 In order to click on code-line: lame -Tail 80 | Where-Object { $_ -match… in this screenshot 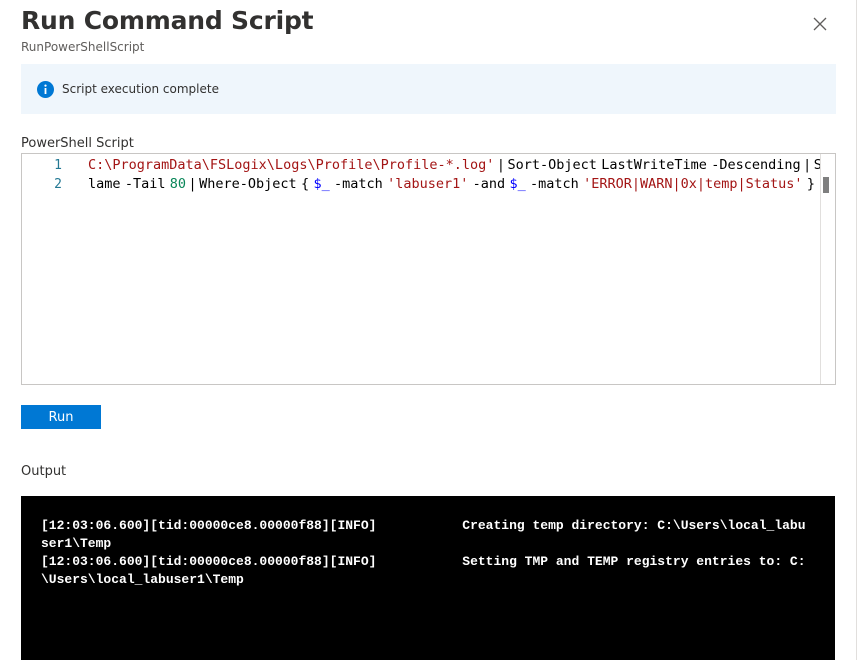, I will do `click(451, 184)`.